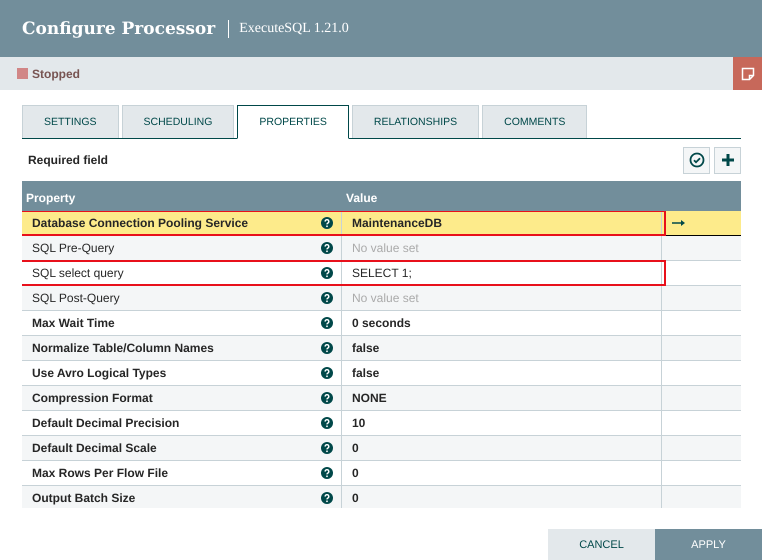 This screenshot has width=762, height=560. Describe the element at coordinates (50, 198) in the screenshot. I see `column-header: Property` at that location.